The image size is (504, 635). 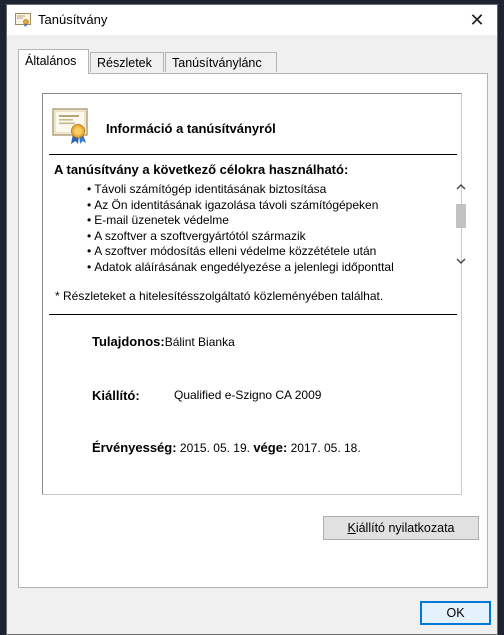 I want to click on owner-value: Bálint Bianka, so click(x=199, y=342).